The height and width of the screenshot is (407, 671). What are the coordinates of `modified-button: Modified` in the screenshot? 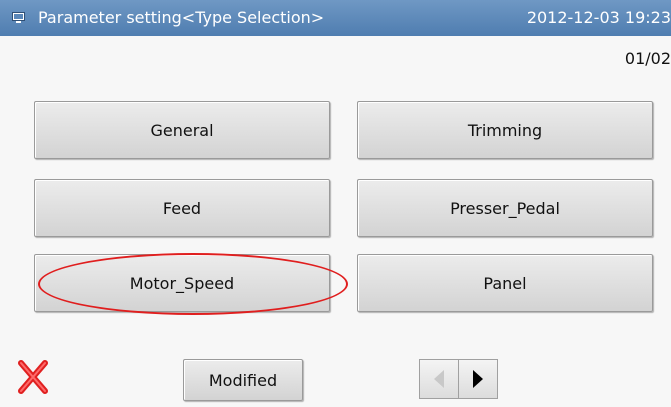 It's located at (243, 380).